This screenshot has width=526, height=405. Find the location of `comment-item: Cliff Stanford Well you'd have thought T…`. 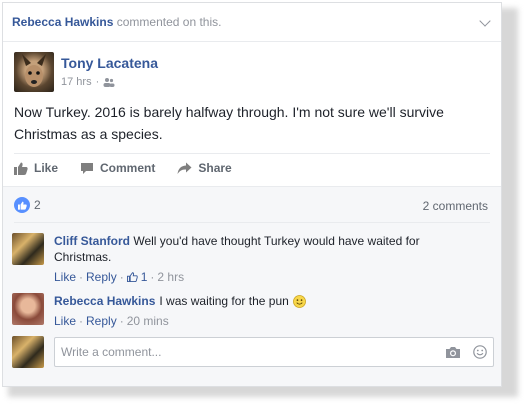

comment-item: Cliff Stanford Well you'd have thought T… is located at coordinates (243, 259).